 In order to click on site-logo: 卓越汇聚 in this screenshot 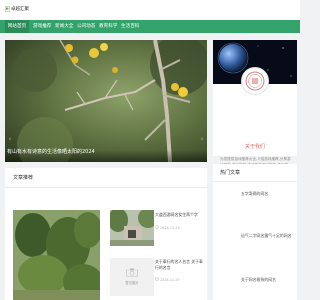, I will do `click(17, 9)`.